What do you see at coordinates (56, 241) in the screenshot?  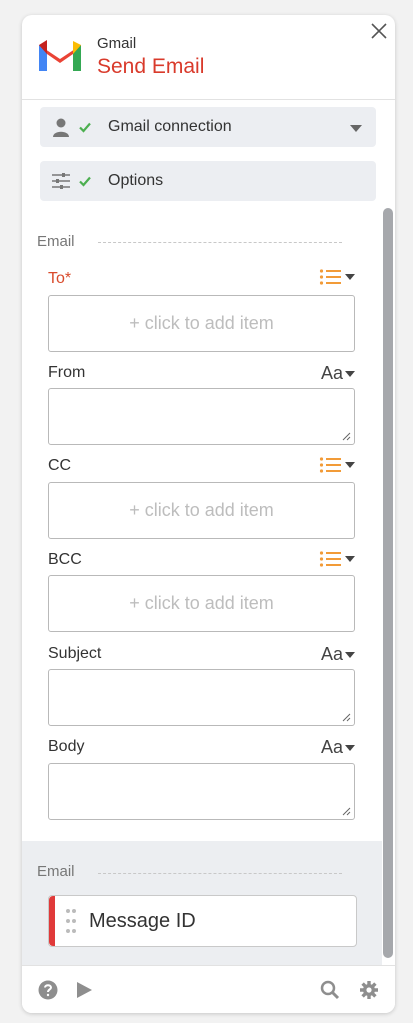 I see `input-group-title: Email` at bounding box center [56, 241].